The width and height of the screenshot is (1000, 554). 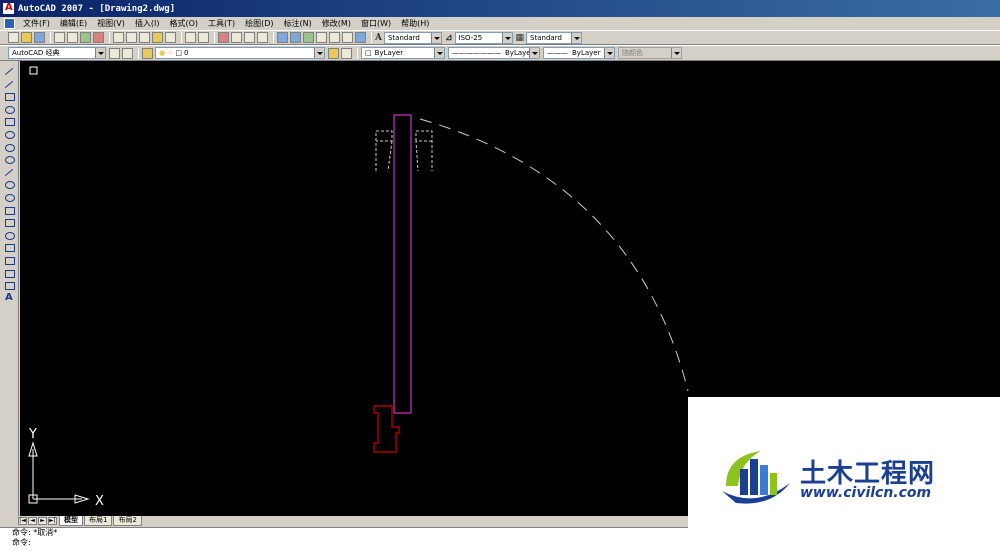 What do you see at coordinates (127, 521) in the screenshot?
I see `tab-layout2: 布局2` at bounding box center [127, 521].